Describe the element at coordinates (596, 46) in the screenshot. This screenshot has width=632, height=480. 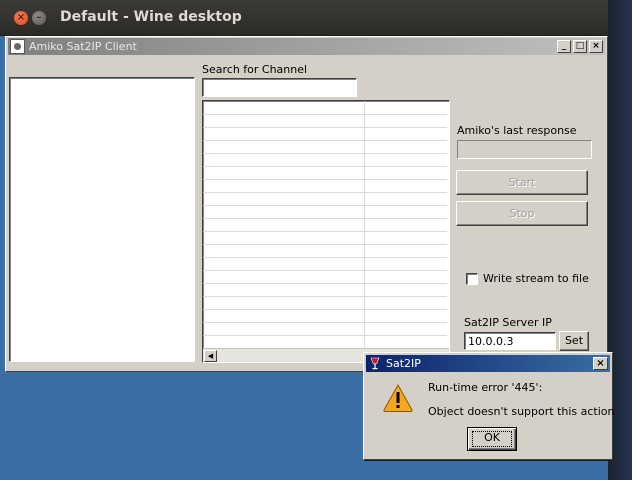
I see `app-close-button: ×` at that location.